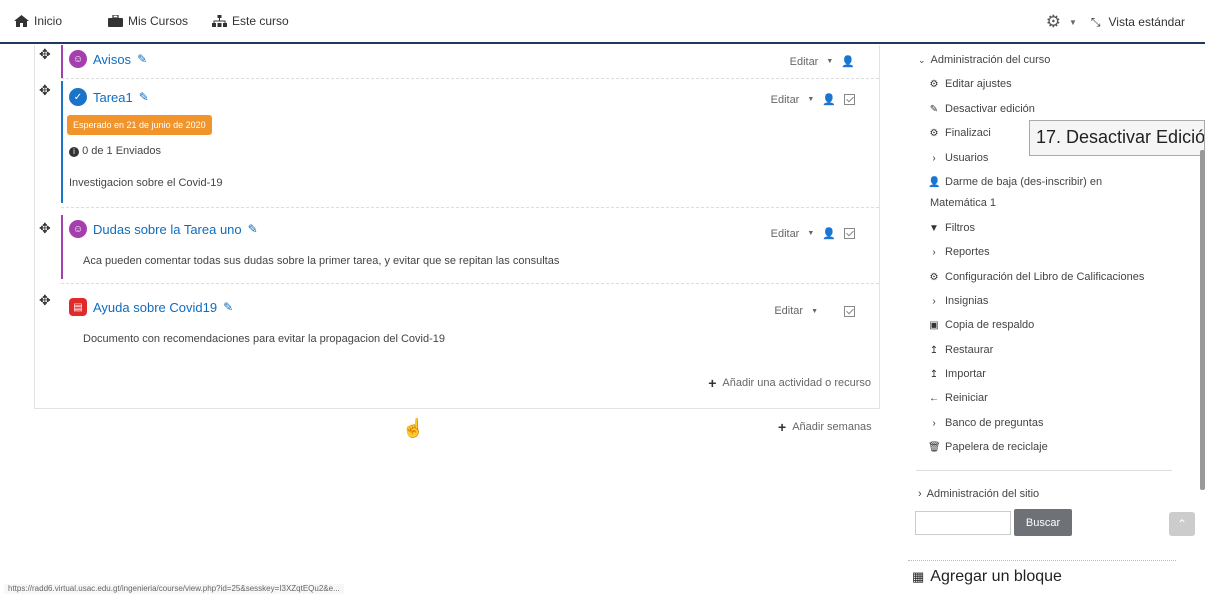 Image resolution: width=1205 pixels, height=594 pixels. I want to click on admin-item-label: Insignias, so click(967, 301).